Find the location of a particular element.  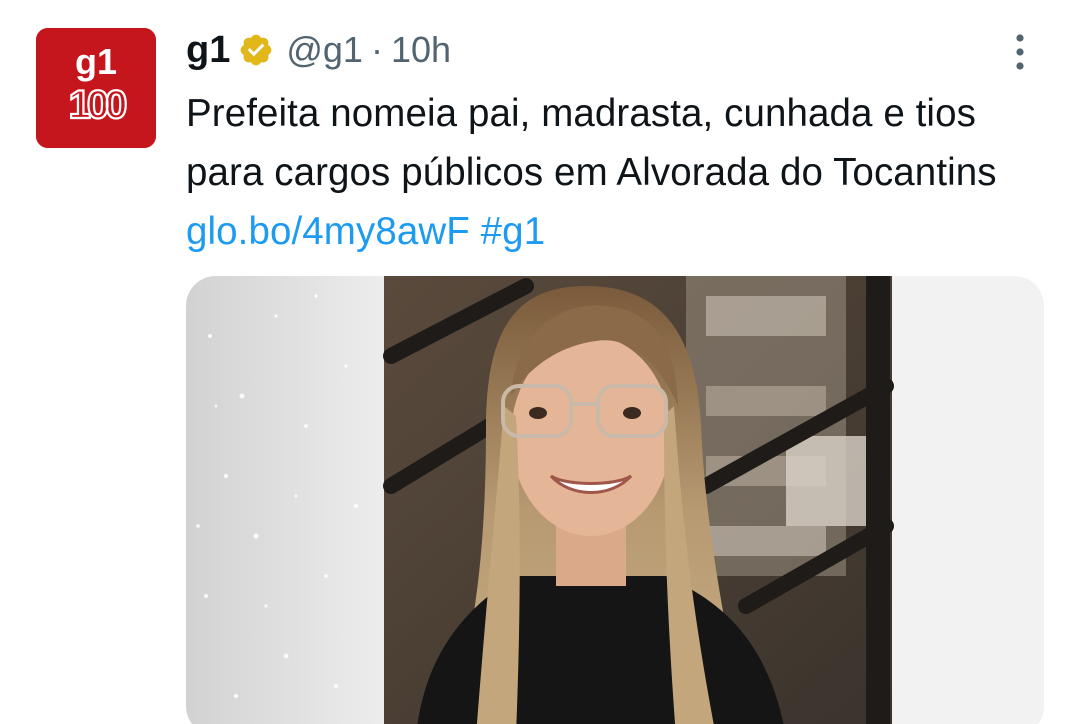

logo-text-bottom: 100 is located at coordinates (97, 105).